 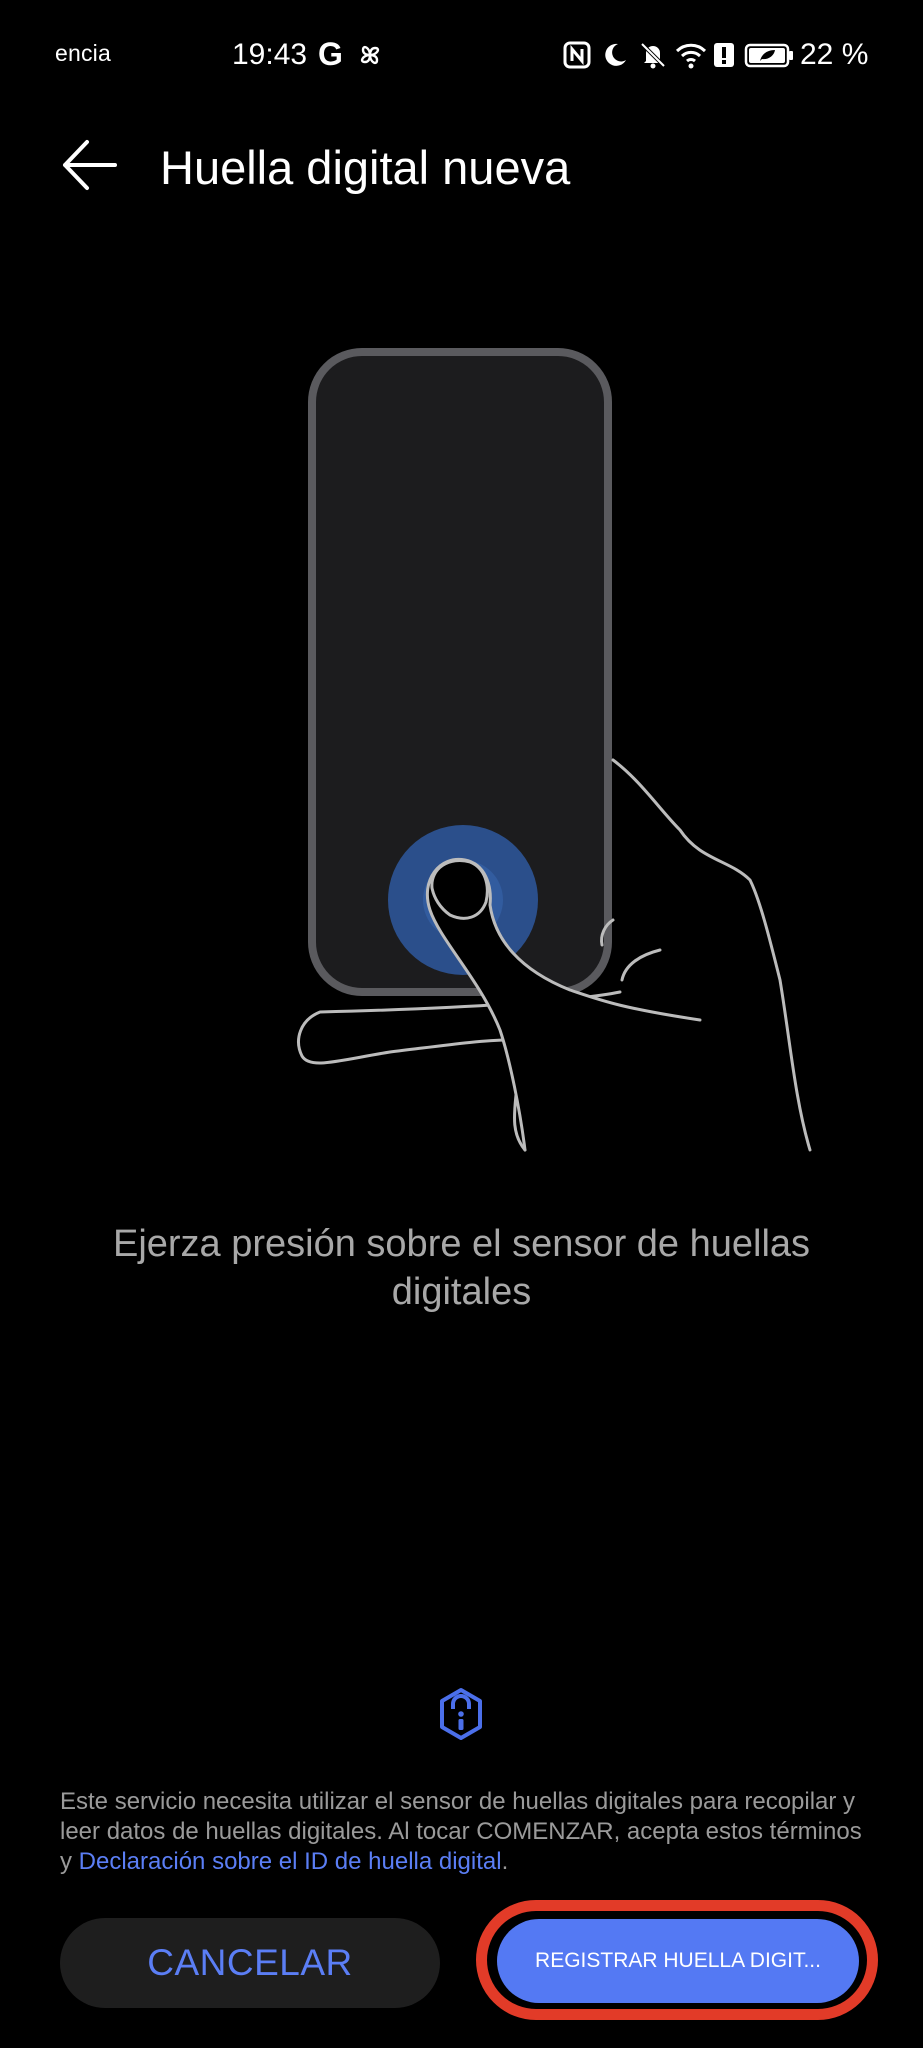 What do you see at coordinates (461, 1714) in the screenshot?
I see `shield-info-icon` at bounding box center [461, 1714].